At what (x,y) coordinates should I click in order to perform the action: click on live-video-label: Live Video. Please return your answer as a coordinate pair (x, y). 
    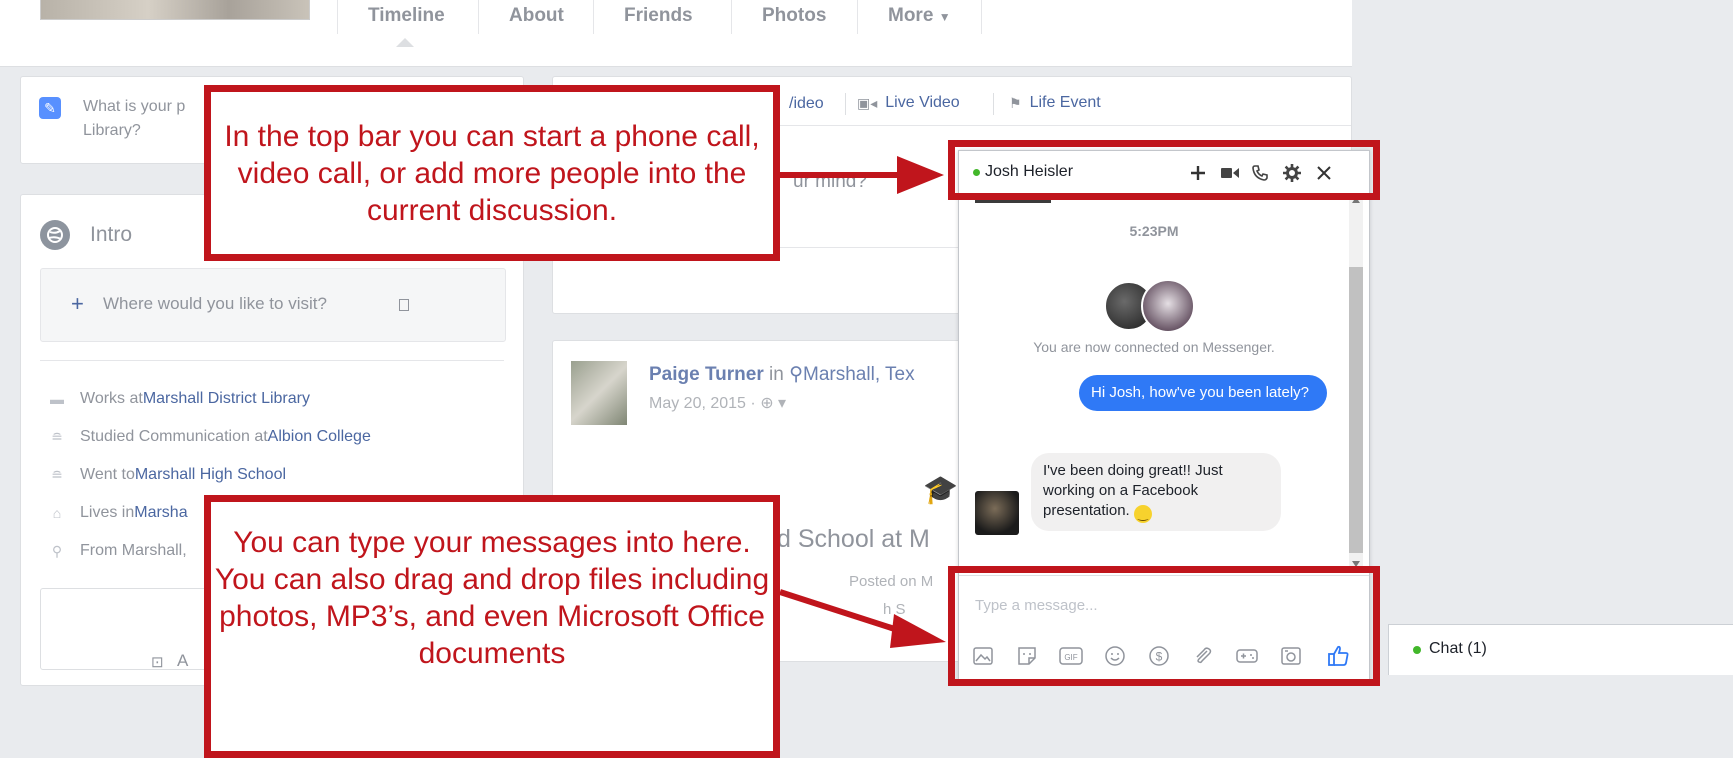
    Looking at the image, I should click on (922, 102).